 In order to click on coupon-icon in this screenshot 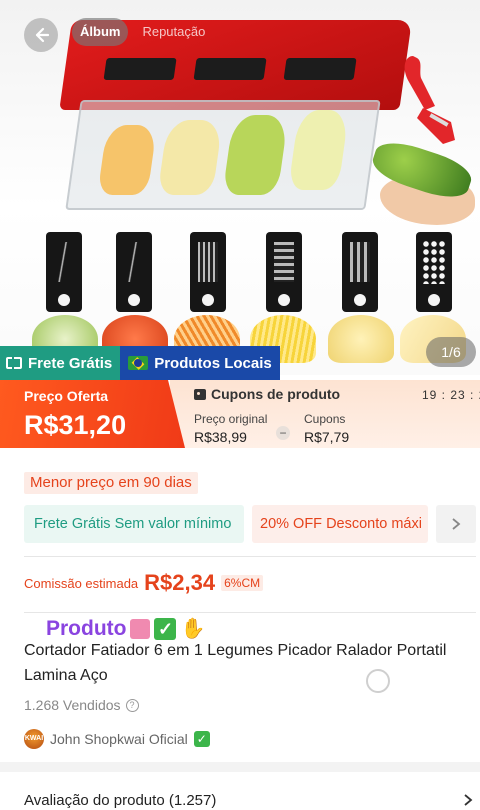, I will do `click(200, 394)`.